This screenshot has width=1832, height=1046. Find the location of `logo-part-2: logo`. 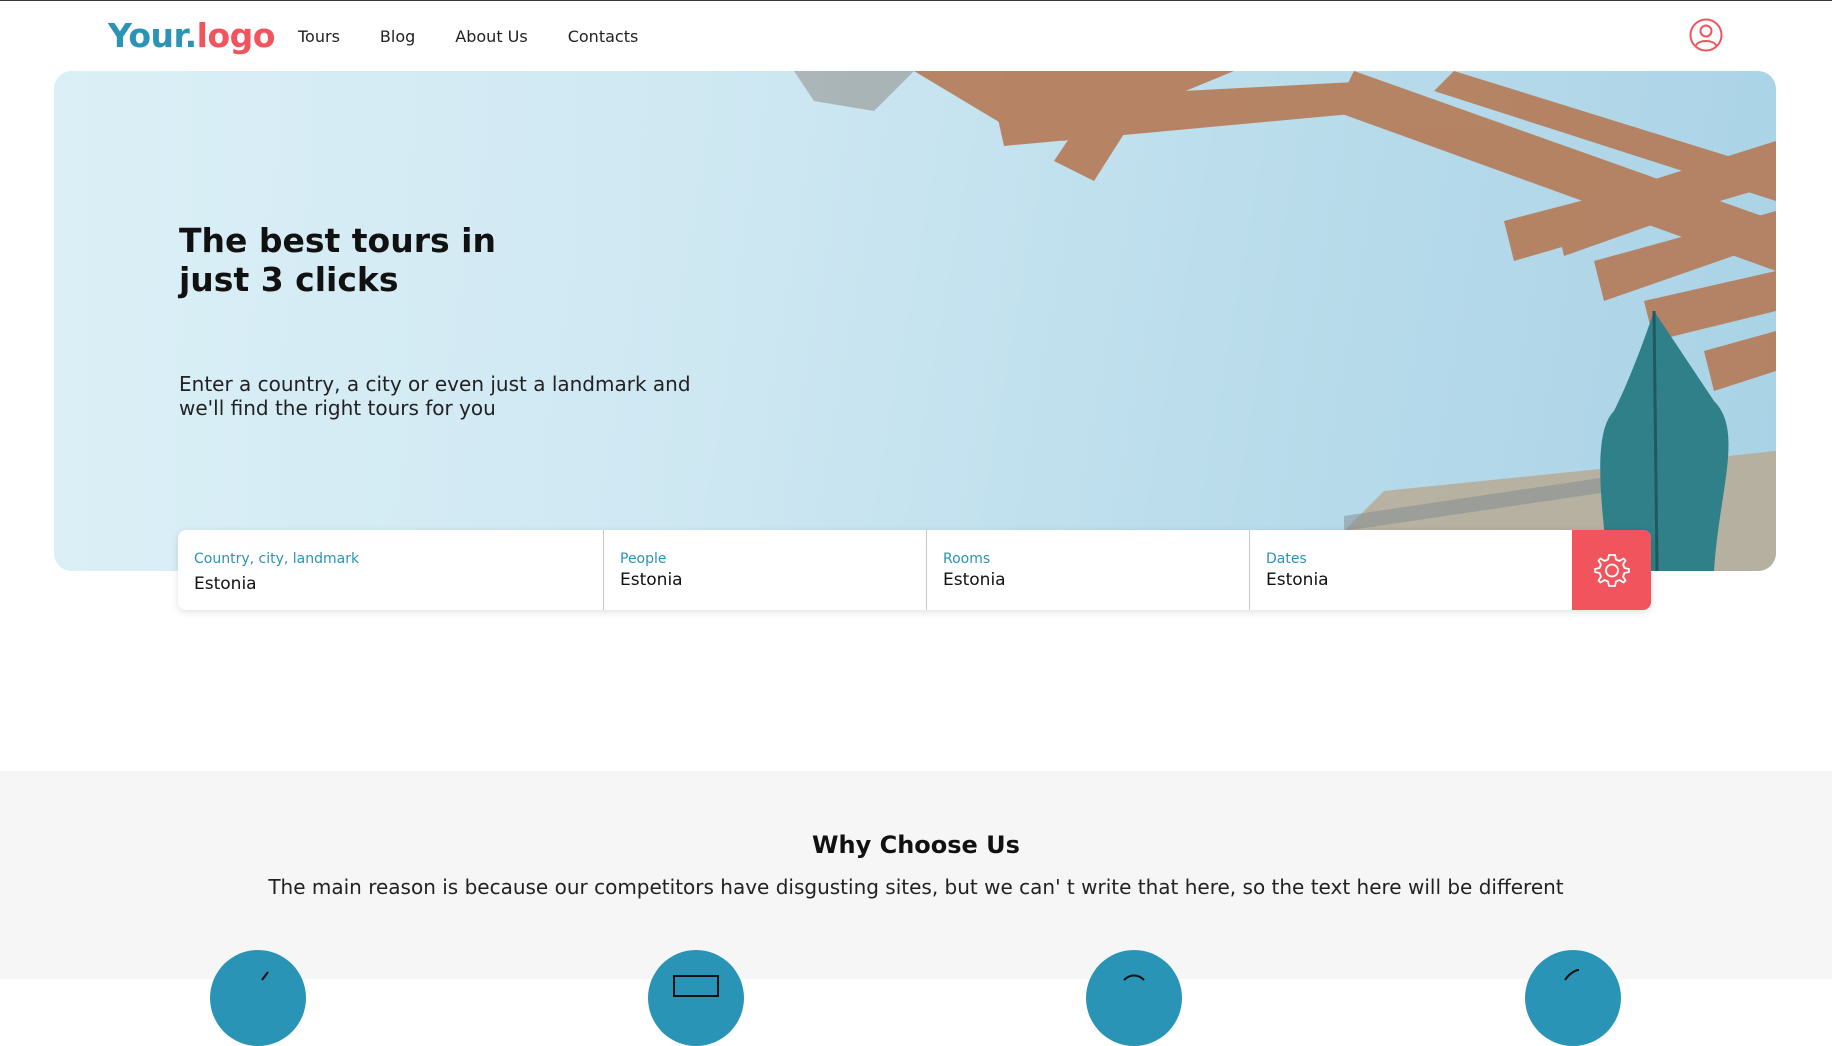

logo-part-2: logo is located at coordinates (236, 35).